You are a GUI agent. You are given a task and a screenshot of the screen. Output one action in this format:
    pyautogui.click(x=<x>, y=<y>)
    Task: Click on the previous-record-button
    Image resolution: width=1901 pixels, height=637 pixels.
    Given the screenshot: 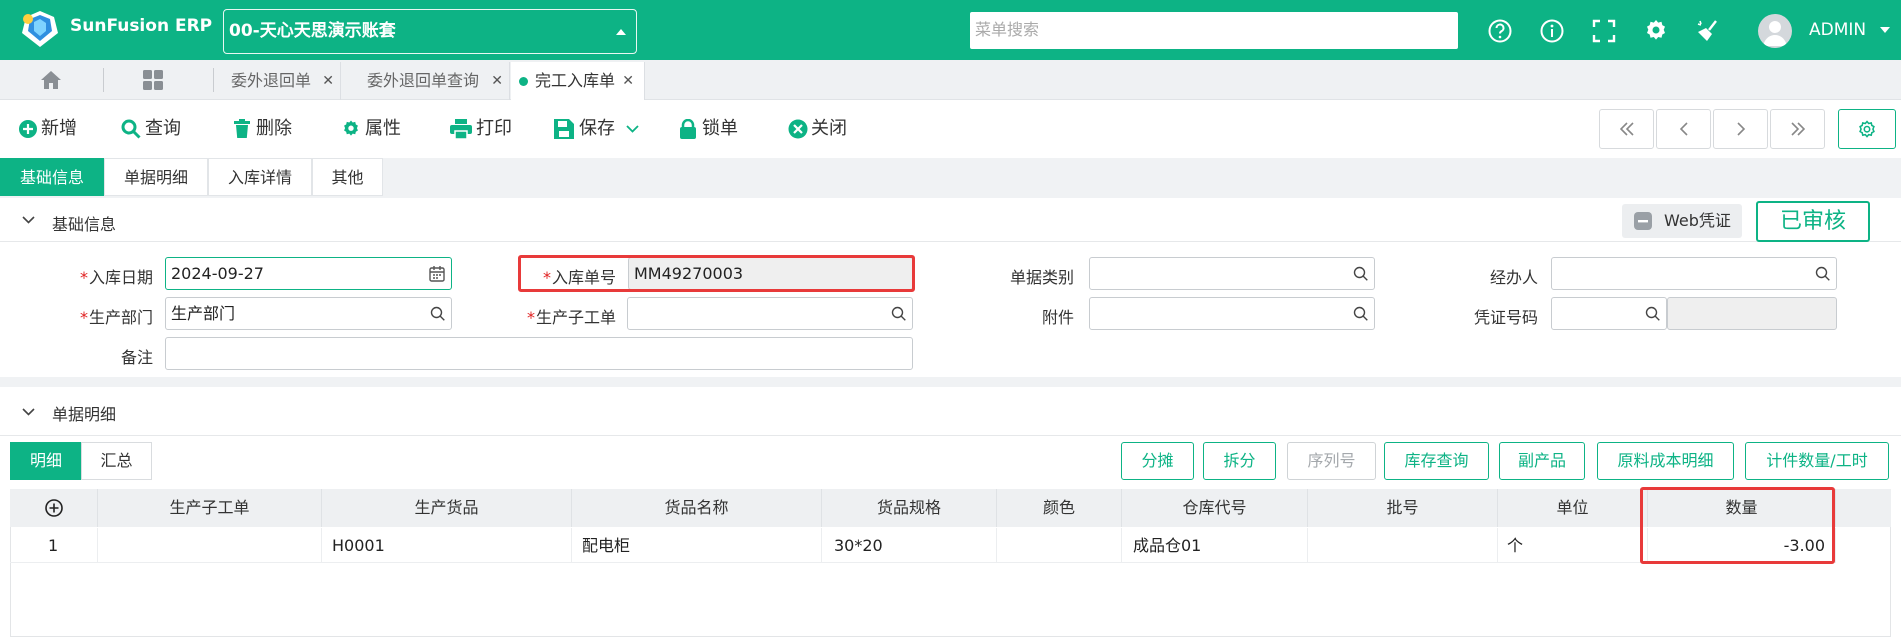 What is the action you would take?
    pyautogui.click(x=1683, y=129)
    